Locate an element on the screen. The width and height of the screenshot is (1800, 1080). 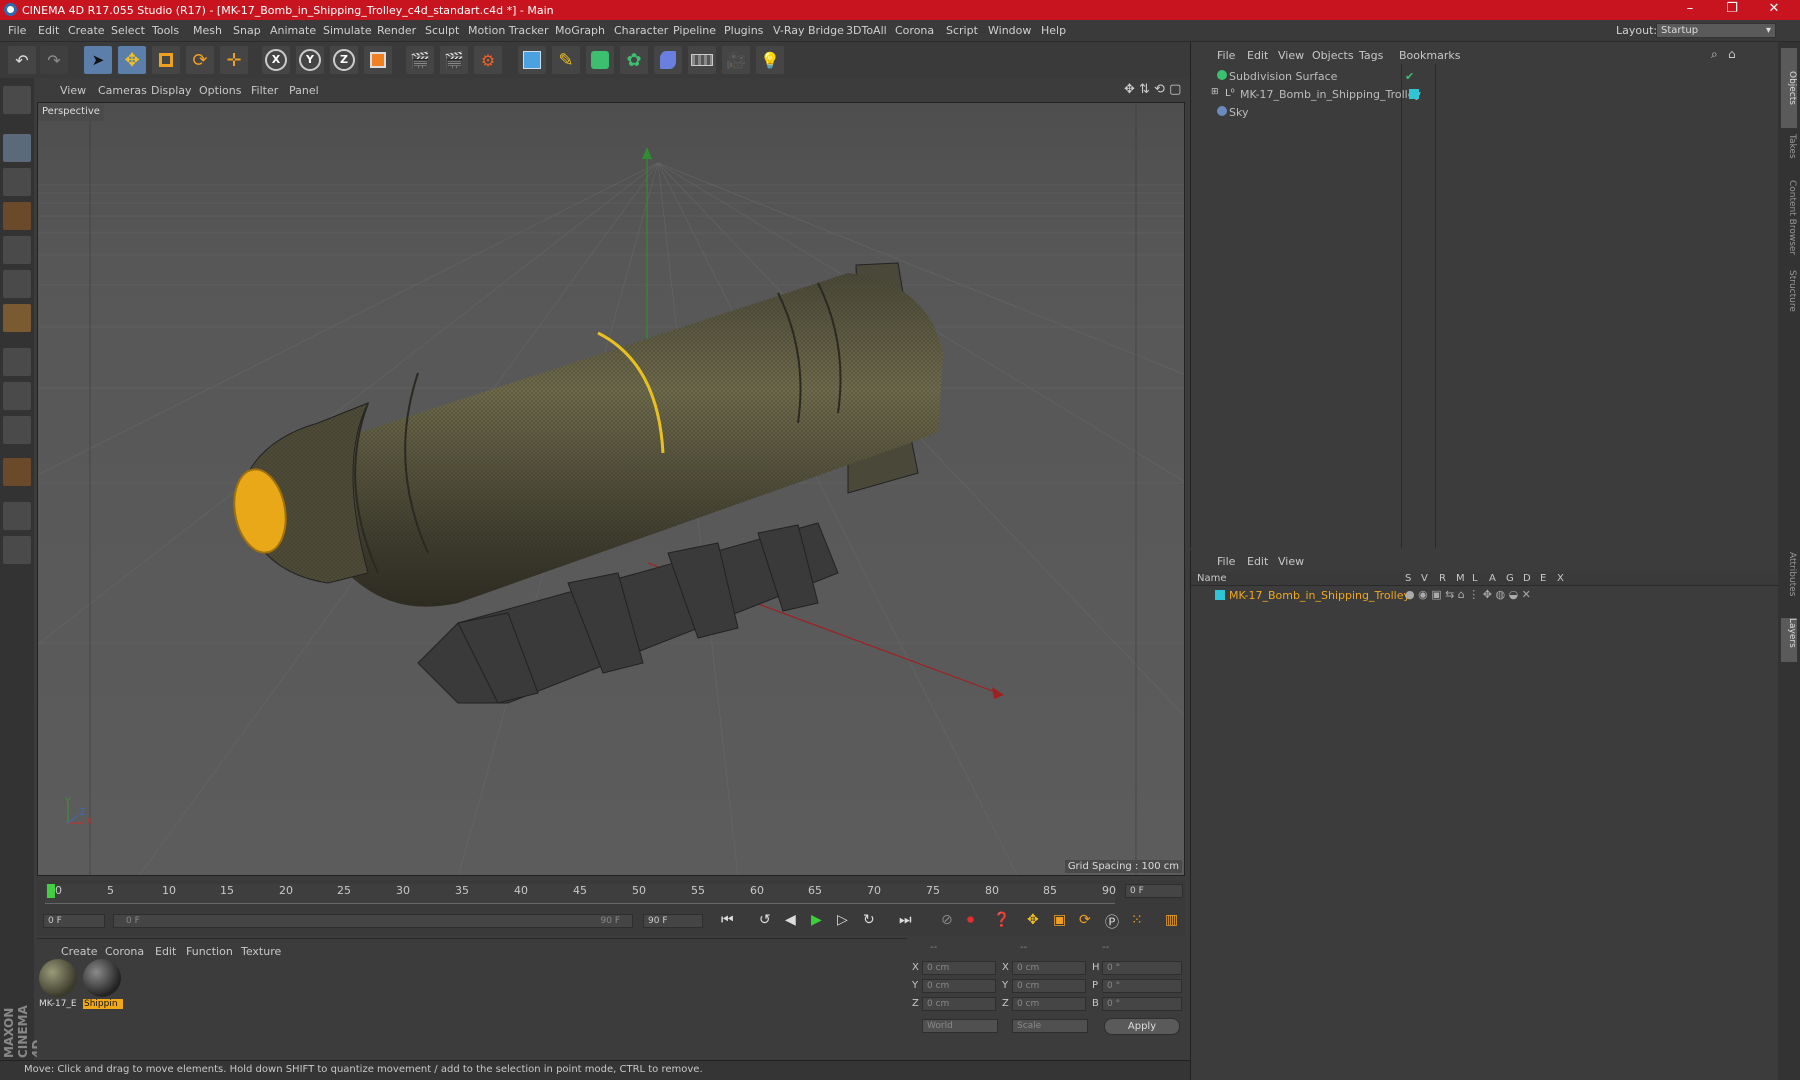
cube-primitive-icon is located at coordinates (532, 60).